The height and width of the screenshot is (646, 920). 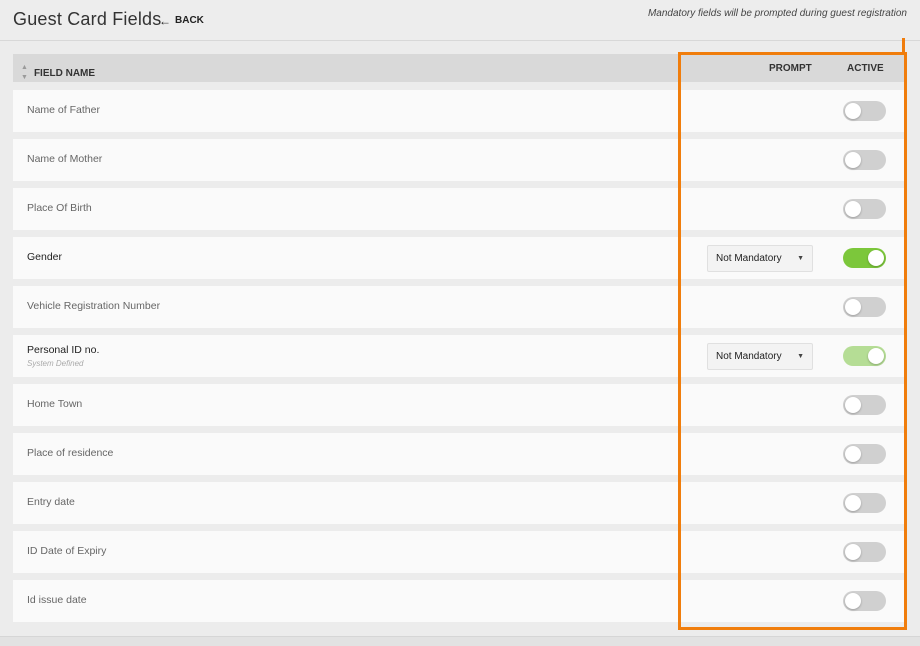 I want to click on bottom-bar, so click(x=460, y=641).